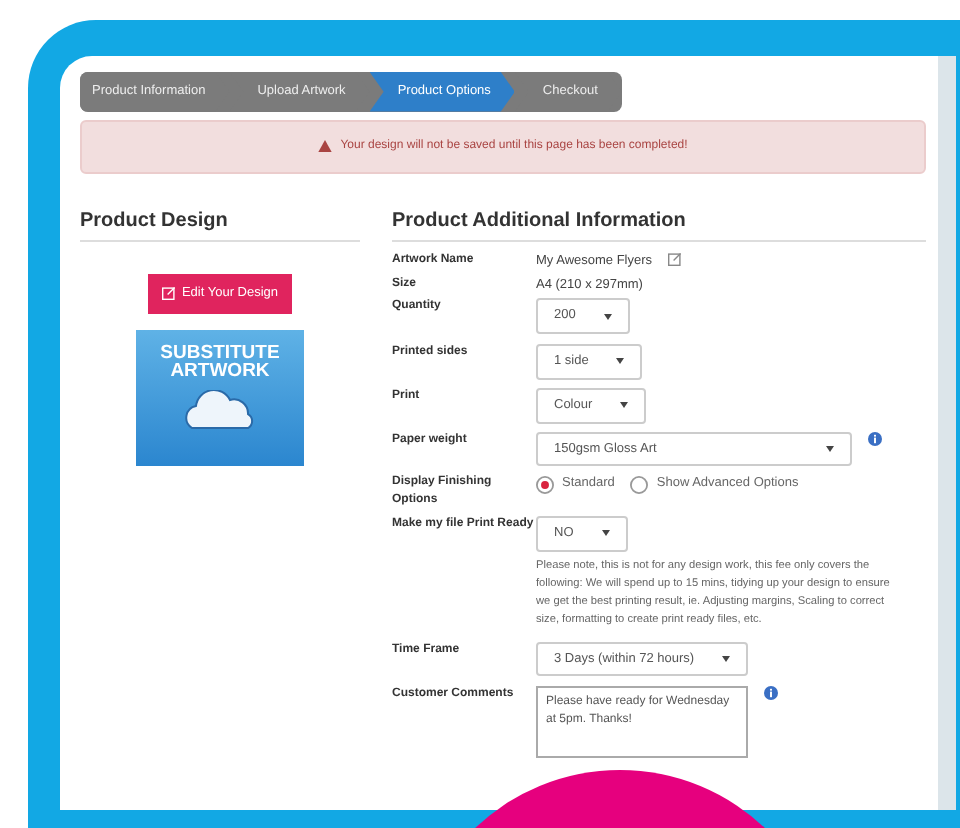 This screenshot has width=960, height=828. Describe the element at coordinates (659, 223) in the screenshot. I see `section-title: Product Additional Information` at that location.